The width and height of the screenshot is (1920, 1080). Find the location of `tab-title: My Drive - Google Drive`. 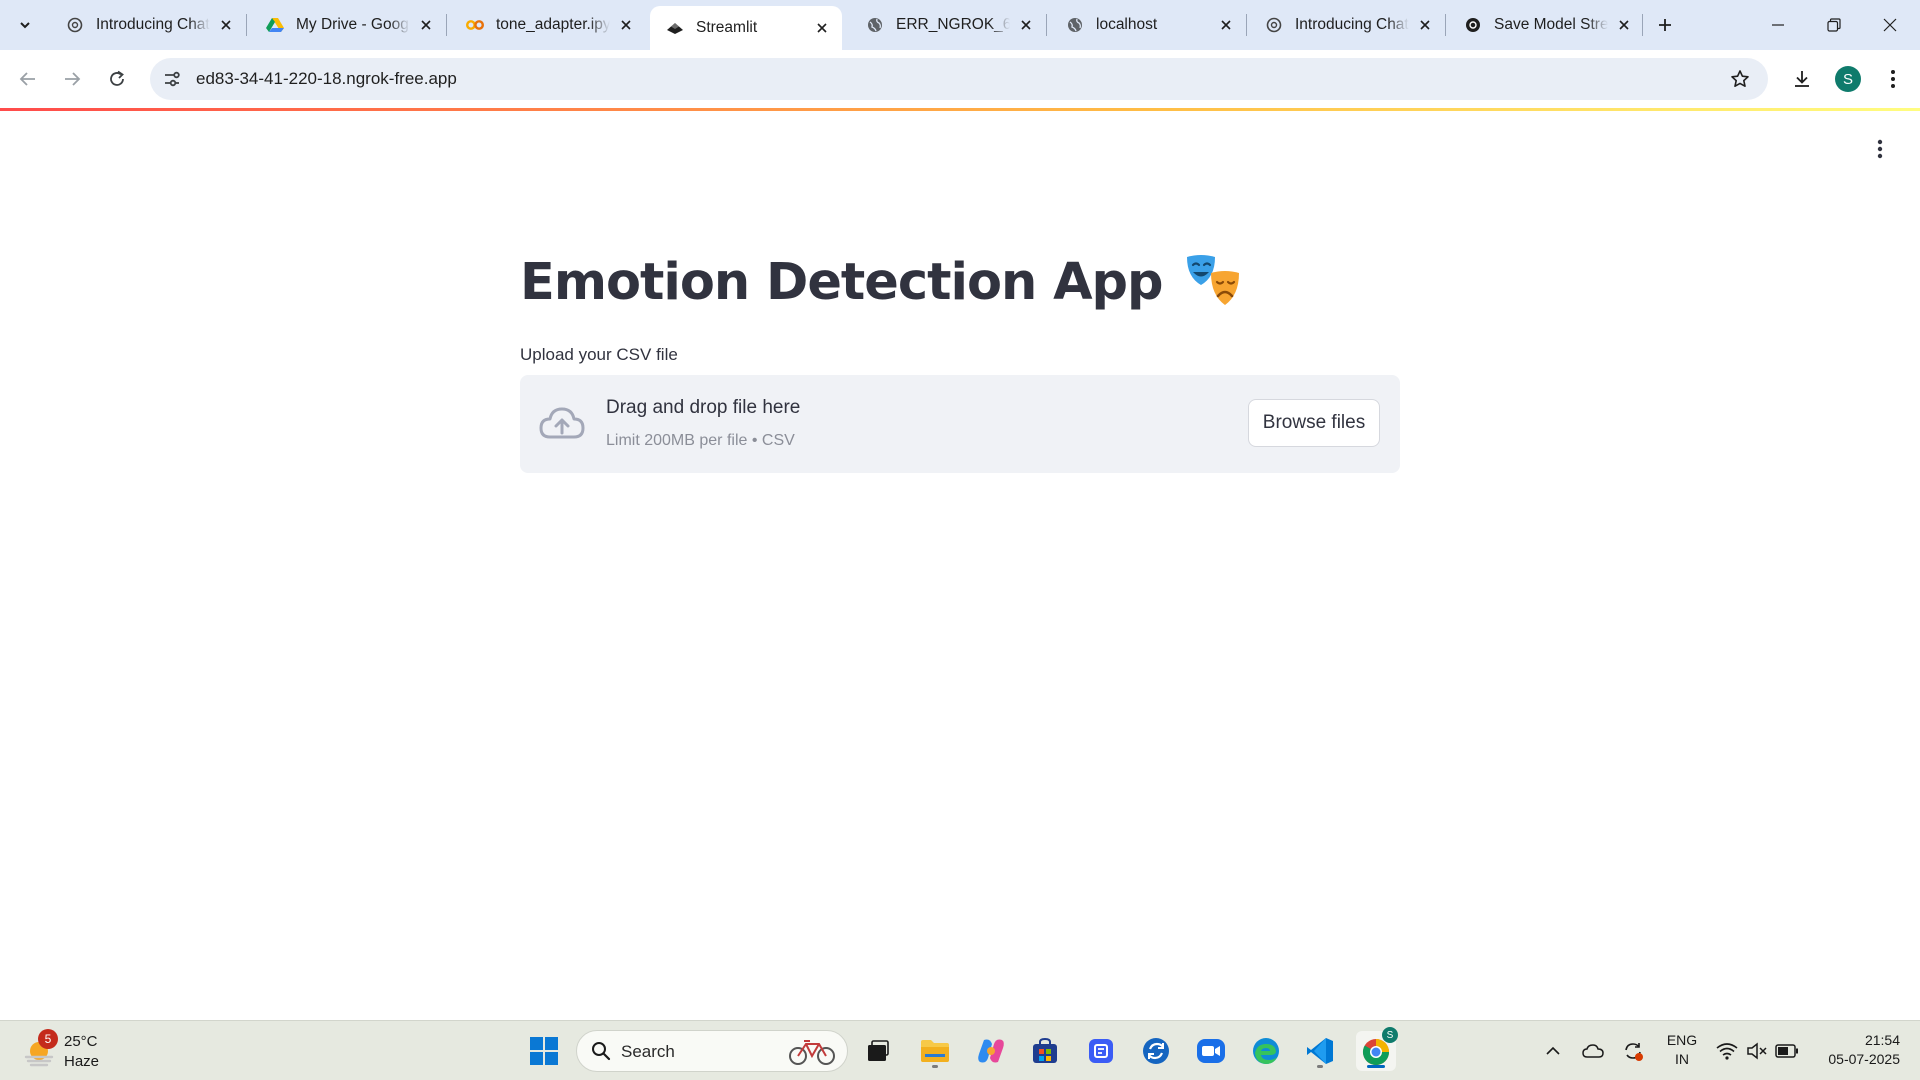

tab-title: My Drive - Google Drive is located at coordinates (353, 24).